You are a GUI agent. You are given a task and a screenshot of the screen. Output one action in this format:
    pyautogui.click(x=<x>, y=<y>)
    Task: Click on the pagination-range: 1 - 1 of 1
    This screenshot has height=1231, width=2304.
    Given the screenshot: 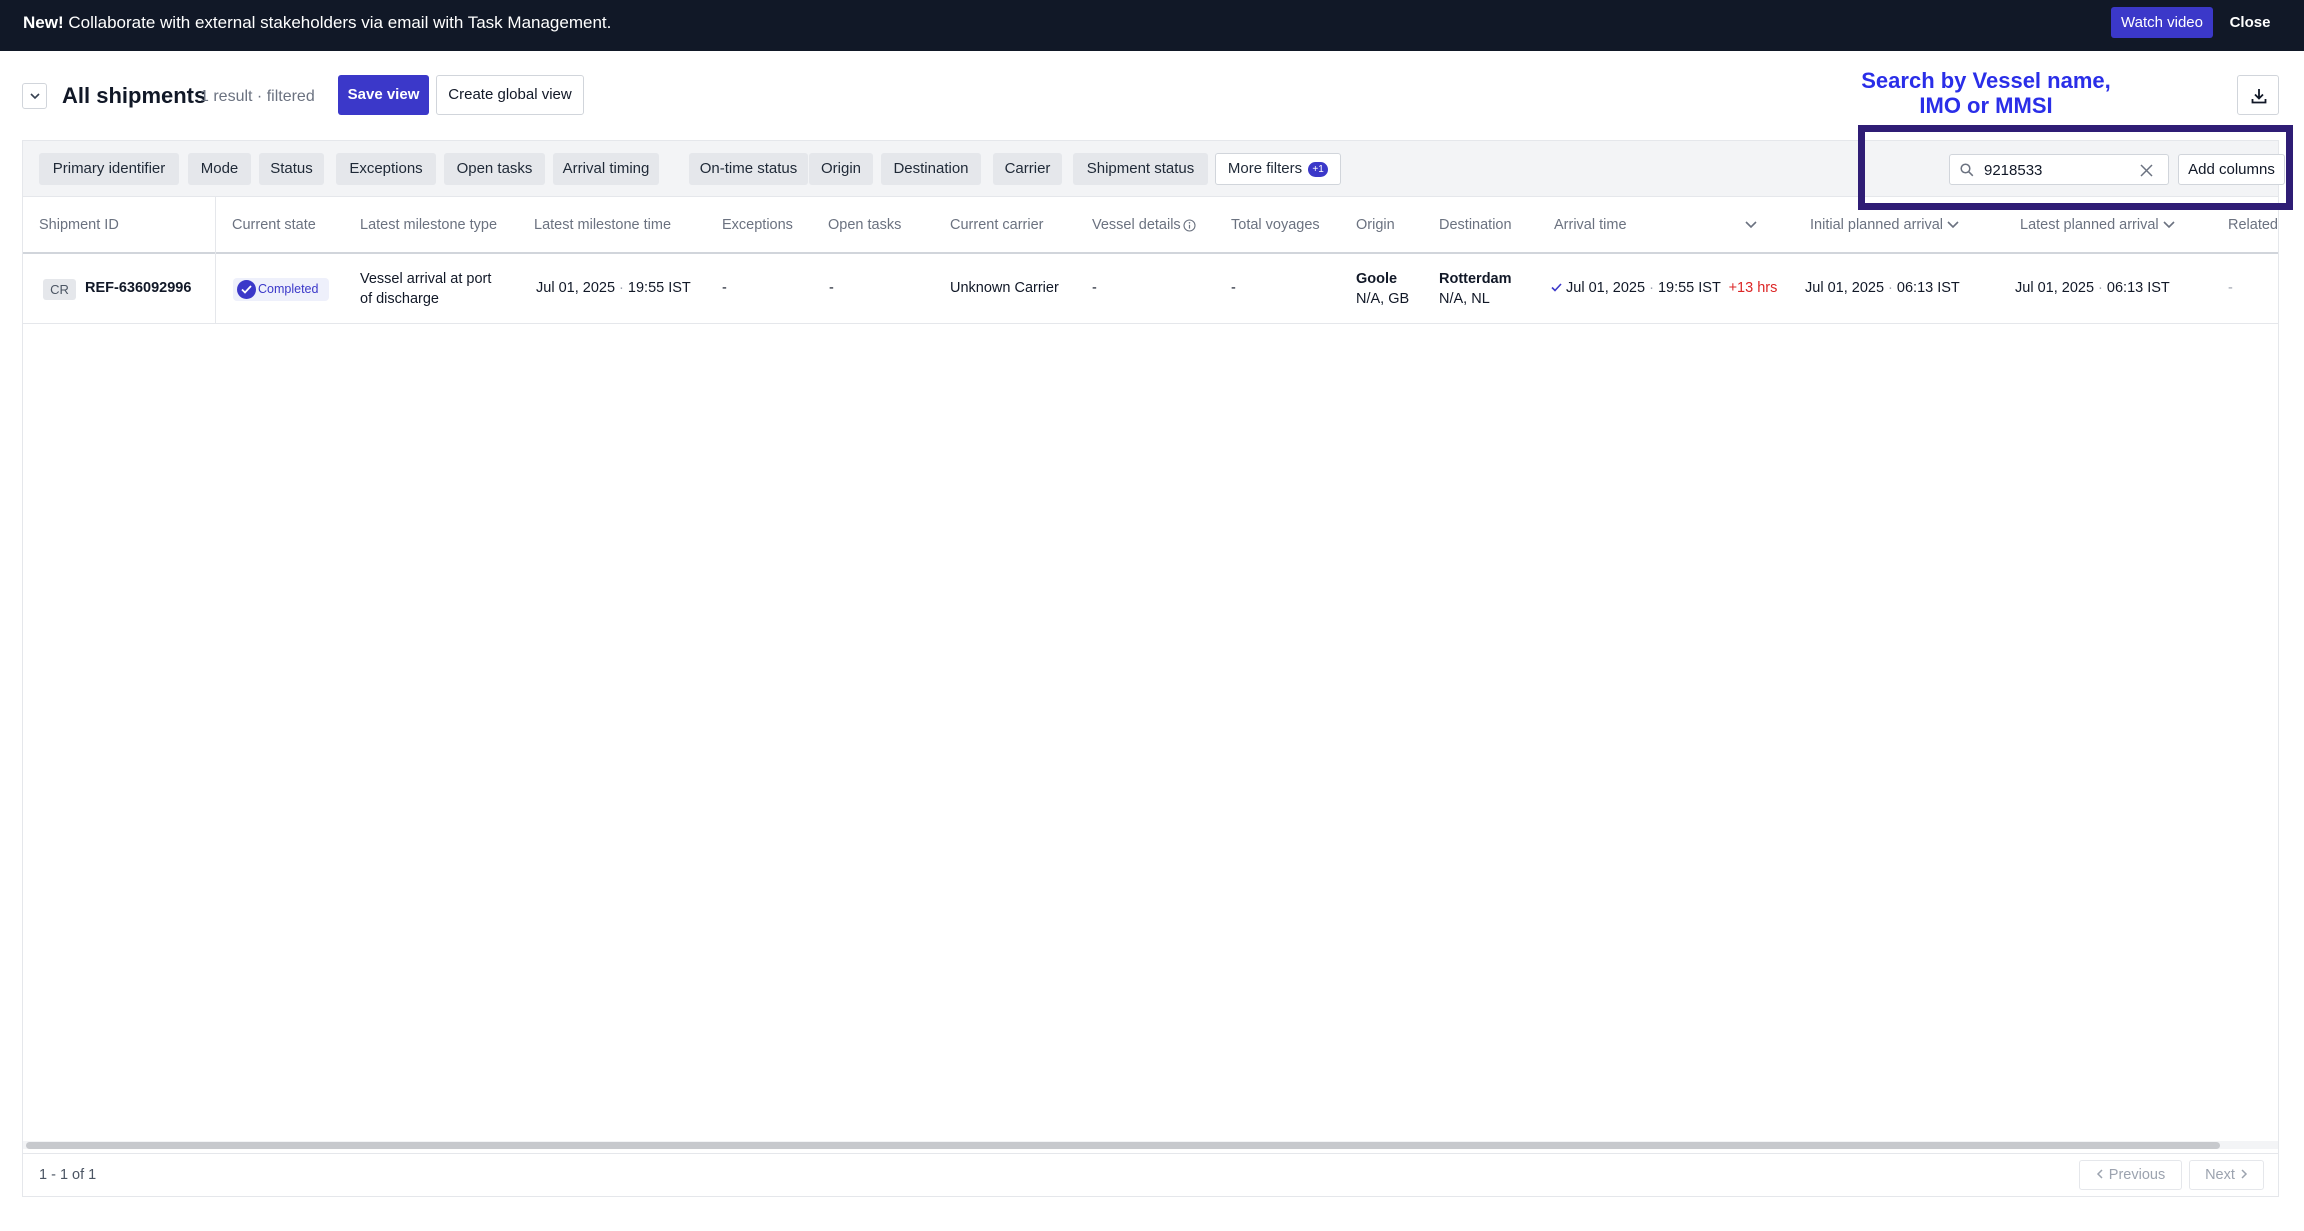 What is the action you would take?
    pyautogui.click(x=68, y=1175)
    